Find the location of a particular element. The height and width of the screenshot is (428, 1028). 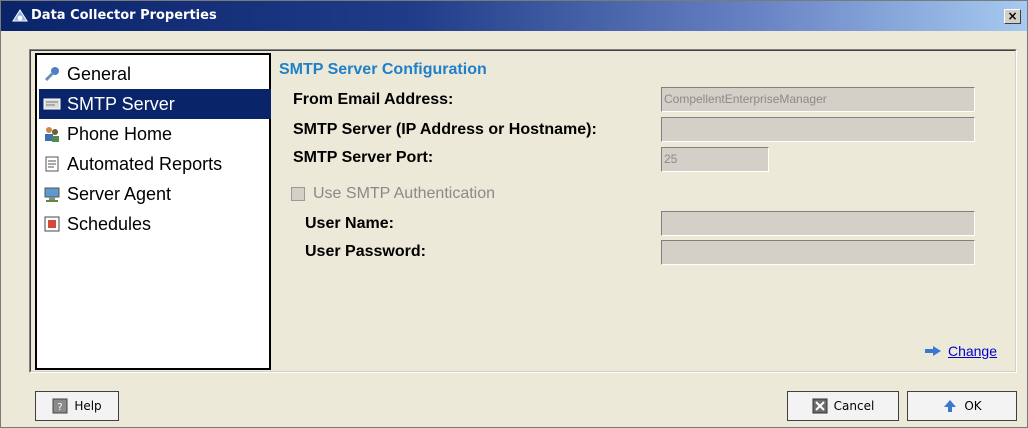

sidebar-item-label: General is located at coordinates (99, 73).